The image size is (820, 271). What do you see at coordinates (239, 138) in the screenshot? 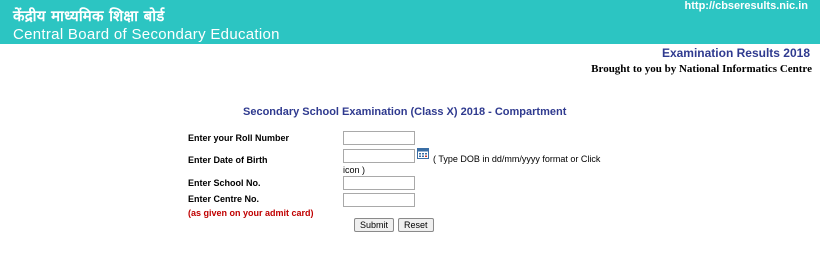
I see `roll-number-label: Enter your Roll Number` at bounding box center [239, 138].